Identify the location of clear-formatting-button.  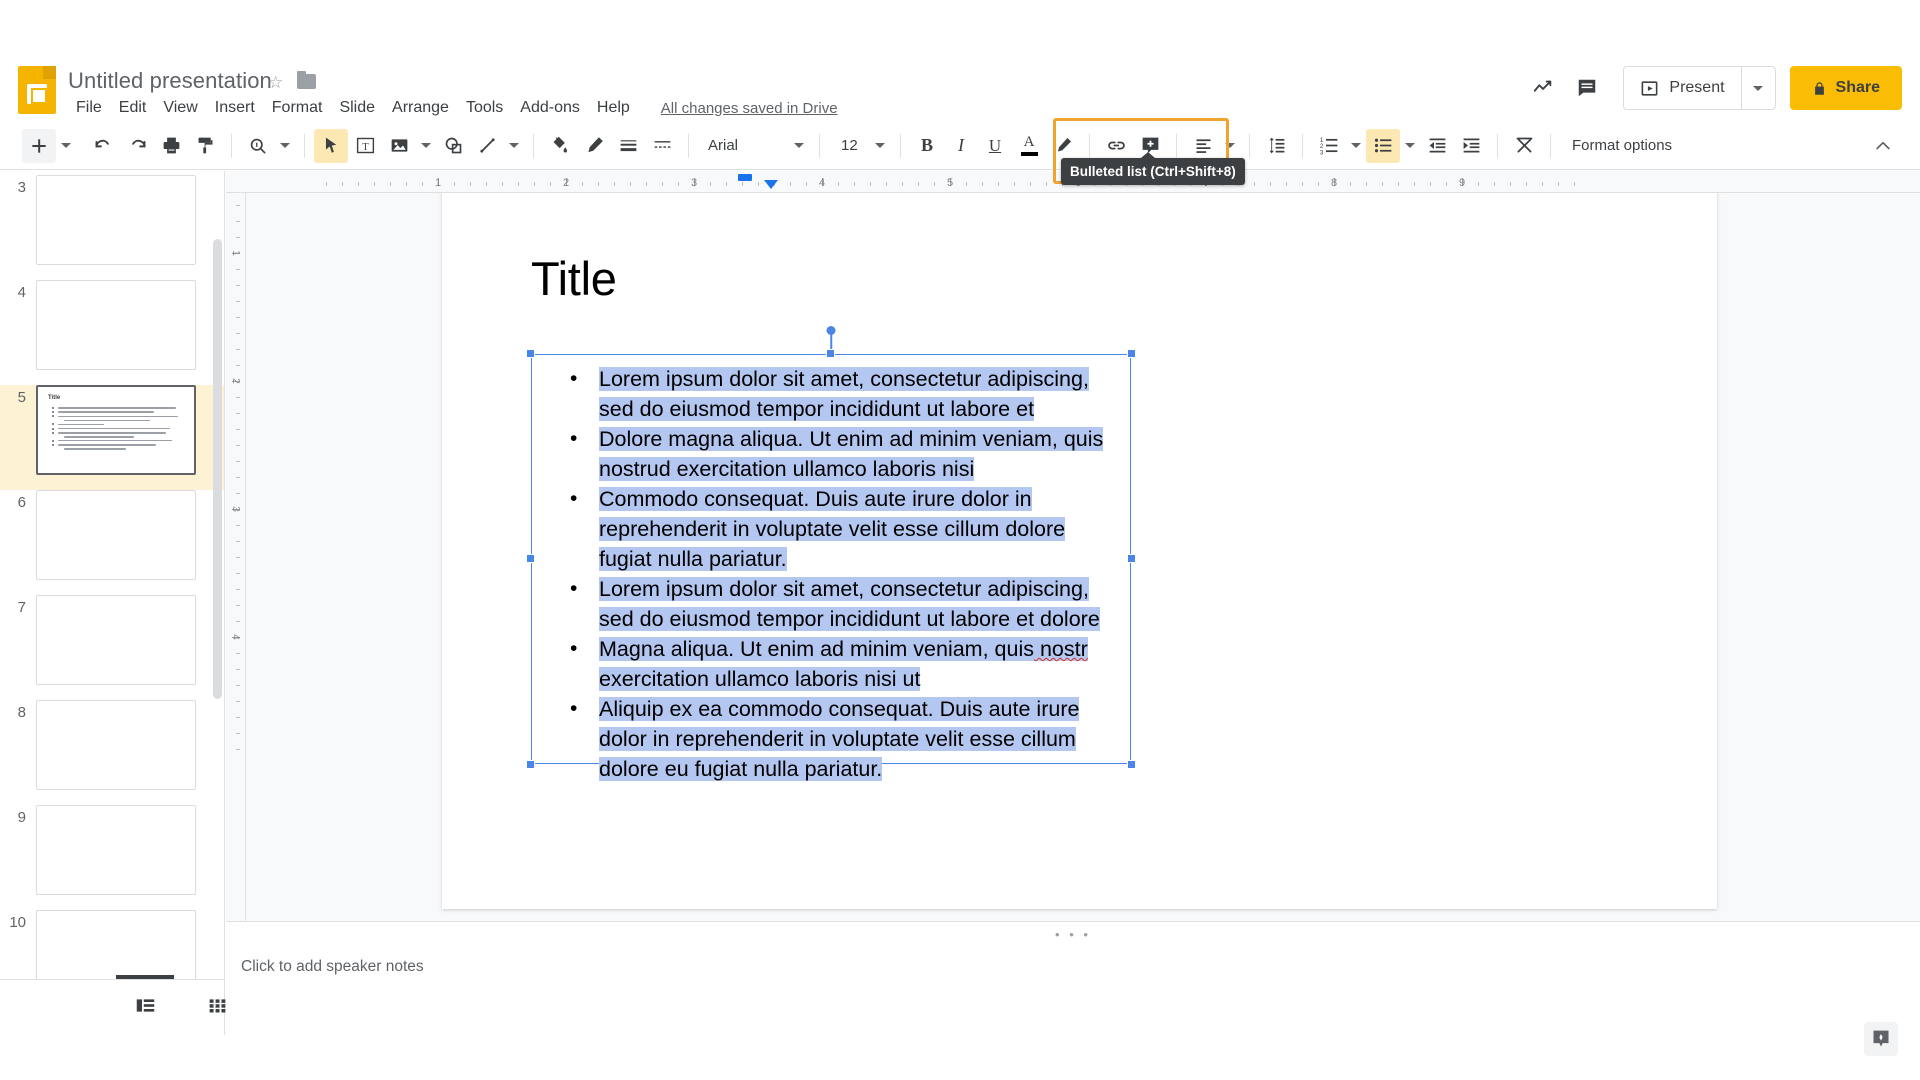
(1524, 146).